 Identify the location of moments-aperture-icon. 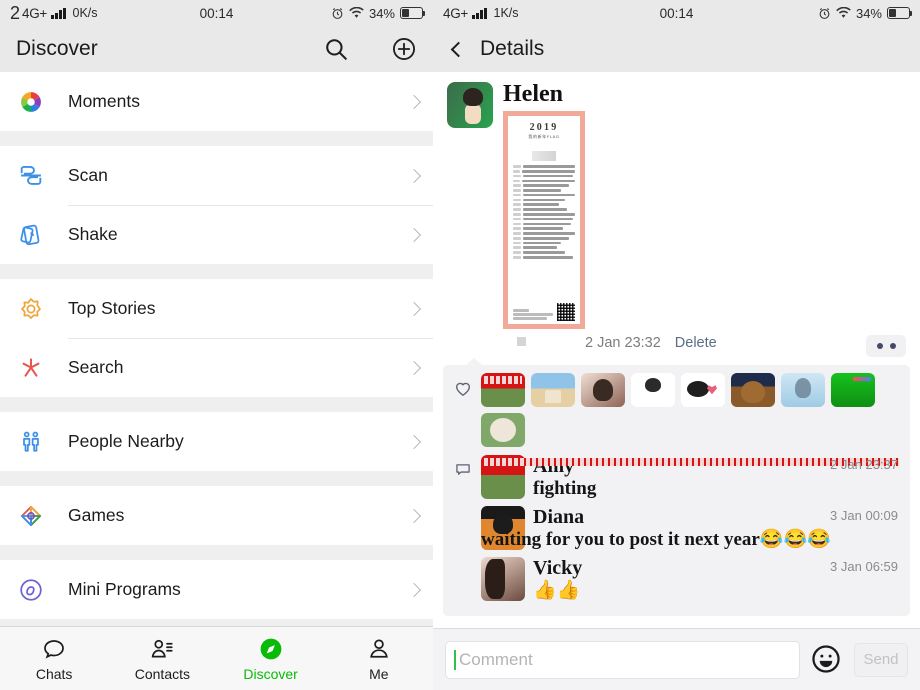
(31, 102).